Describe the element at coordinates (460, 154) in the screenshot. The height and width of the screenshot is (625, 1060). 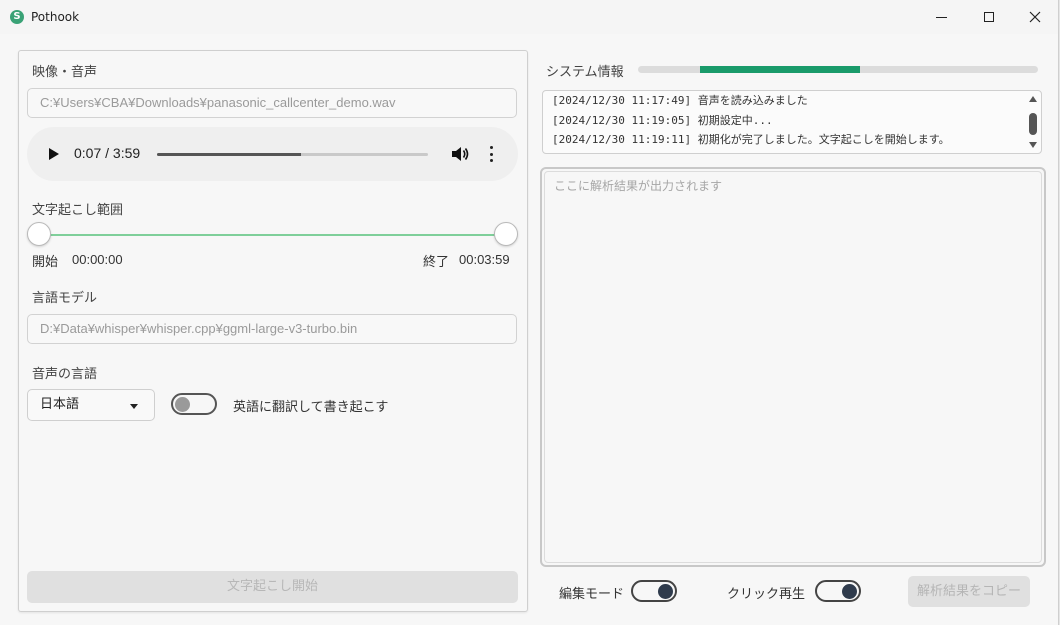
I see `volume-icon` at that location.